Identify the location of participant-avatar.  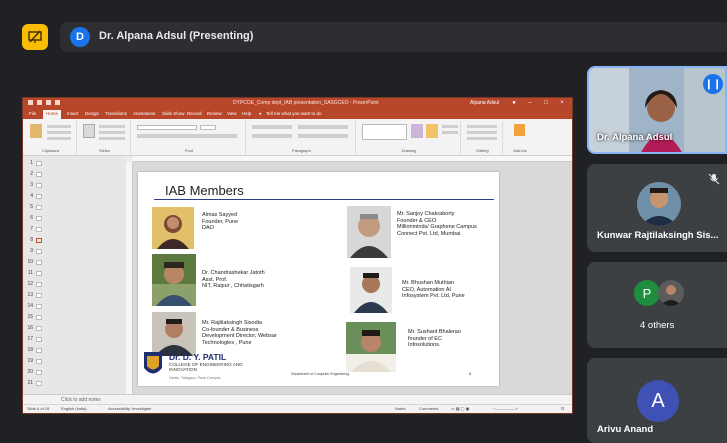
(659, 204).